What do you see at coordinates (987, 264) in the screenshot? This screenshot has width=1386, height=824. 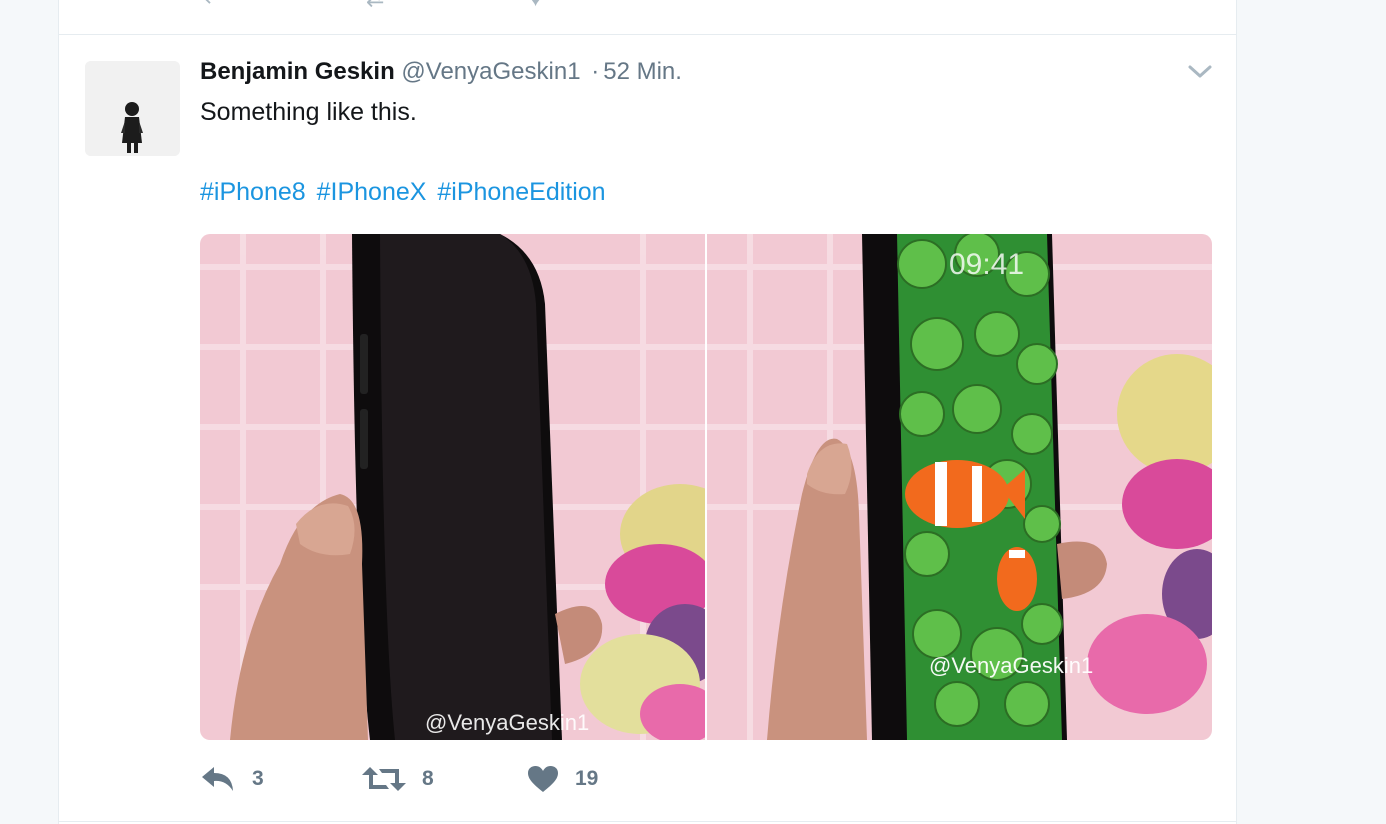 I see `lockscreen-time: 09:41` at bounding box center [987, 264].